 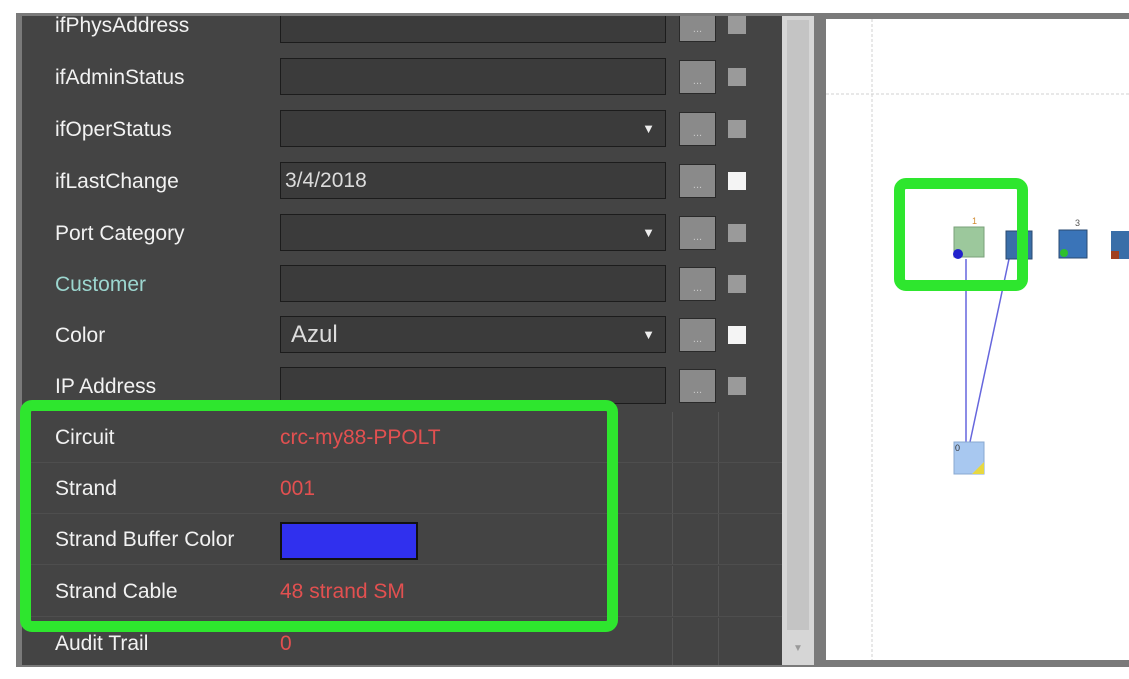 I want to click on ifadminstatus-input, so click(x=473, y=76).